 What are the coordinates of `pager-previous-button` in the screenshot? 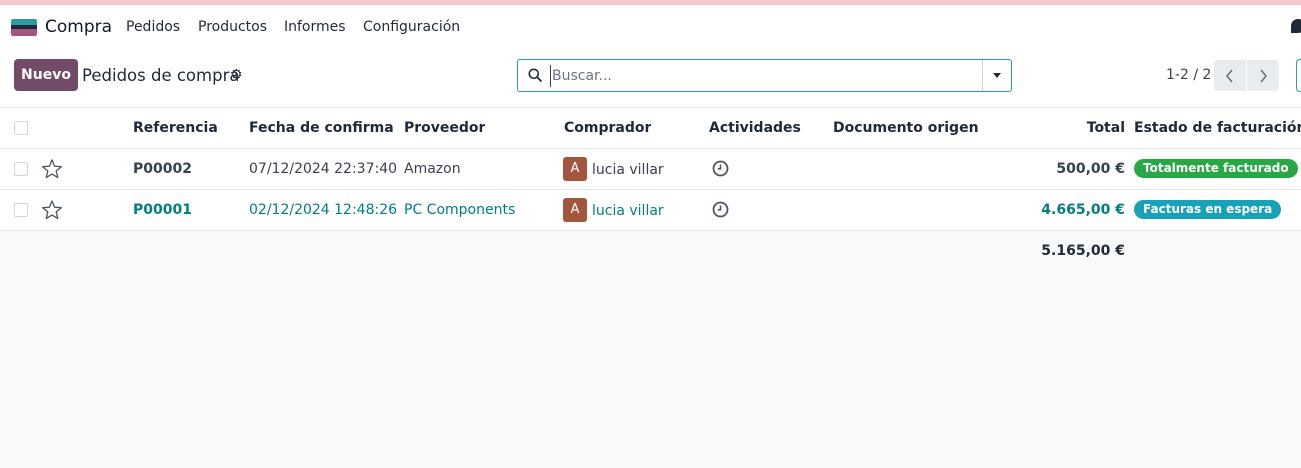 It's located at (1230, 75).